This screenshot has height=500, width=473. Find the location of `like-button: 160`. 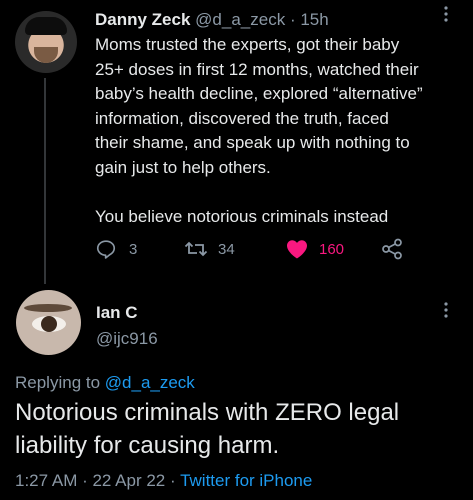

like-button: 160 is located at coordinates (314, 249).